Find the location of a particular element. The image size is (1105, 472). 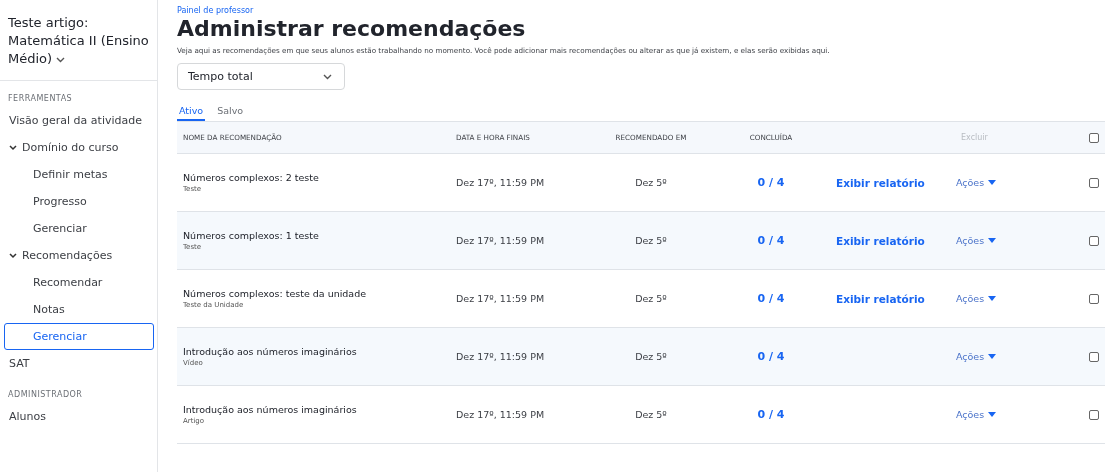

course-title: Teste artigo: Matemática II (Ensino Médio) is located at coordinates (79, 40).